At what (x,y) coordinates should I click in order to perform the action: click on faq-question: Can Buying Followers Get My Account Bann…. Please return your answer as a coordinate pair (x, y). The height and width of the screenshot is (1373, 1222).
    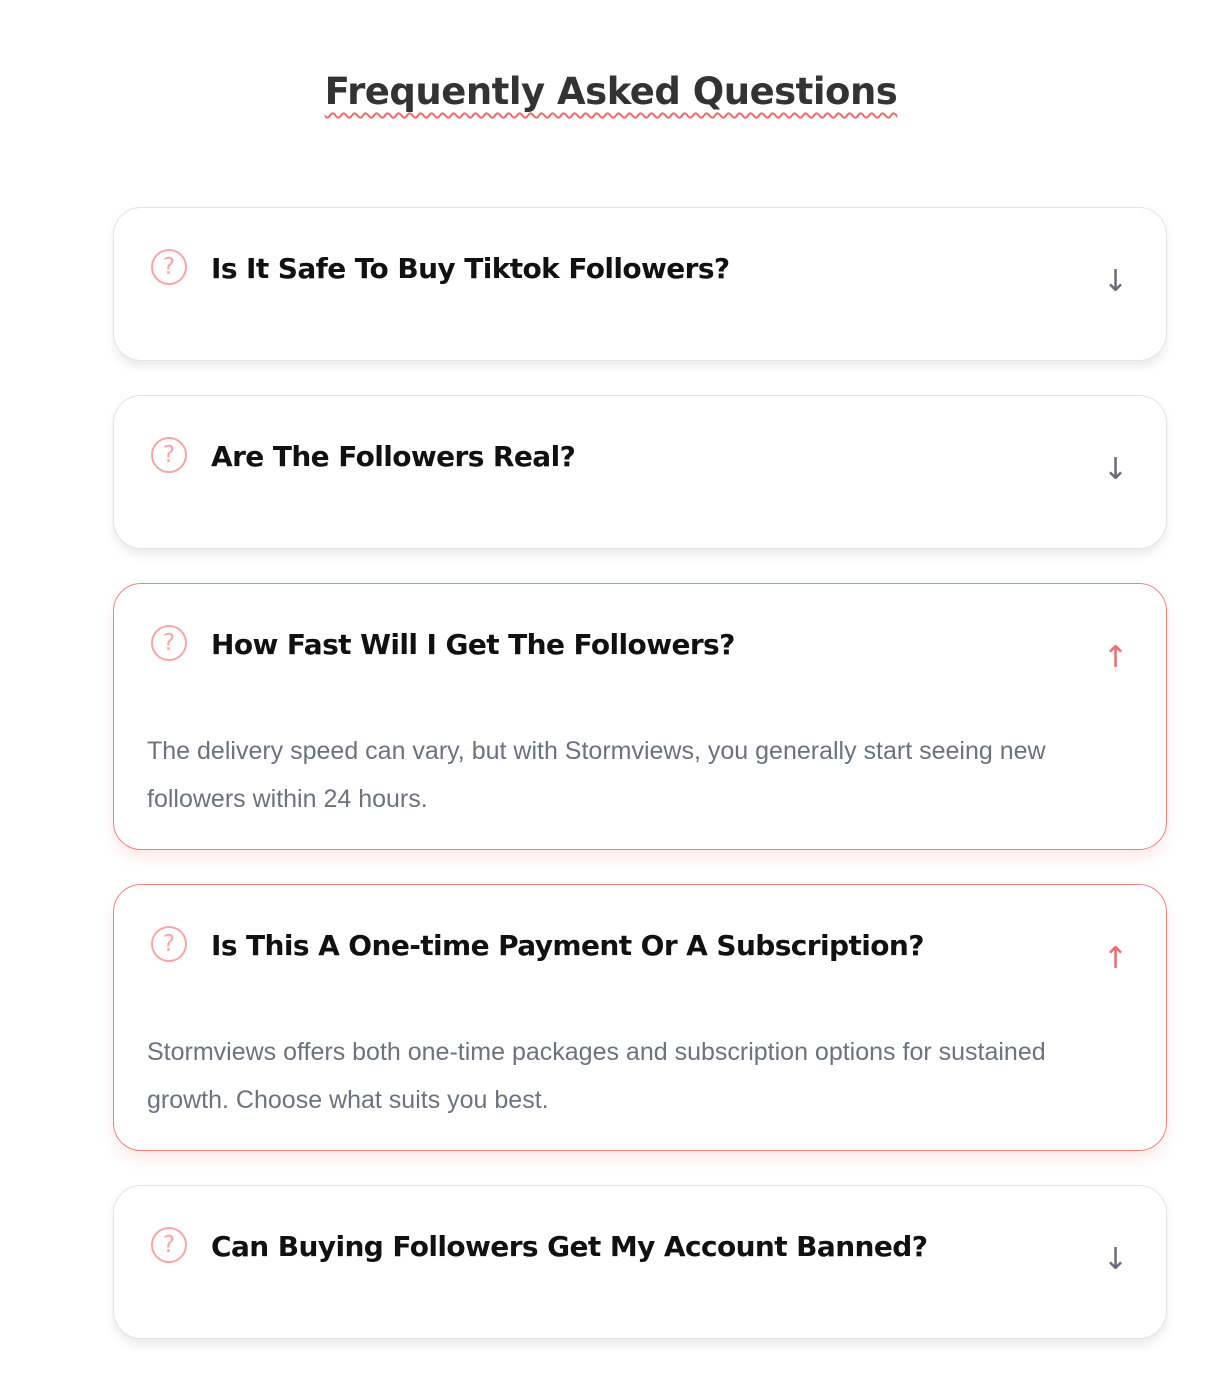
    Looking at the image, I should click on (569, 1246).